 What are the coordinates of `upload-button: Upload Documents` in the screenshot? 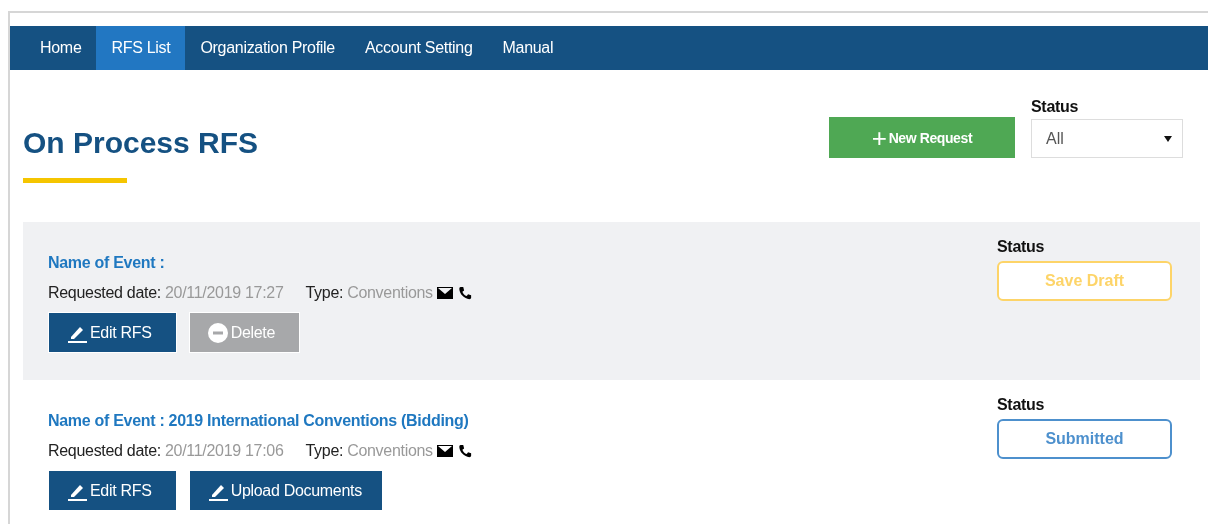 It's located at (285, 490).